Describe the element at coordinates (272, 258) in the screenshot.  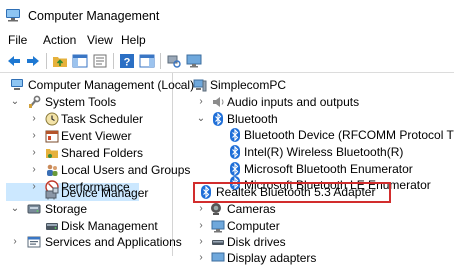
I see `device-category-label: Display adapters` at that location.